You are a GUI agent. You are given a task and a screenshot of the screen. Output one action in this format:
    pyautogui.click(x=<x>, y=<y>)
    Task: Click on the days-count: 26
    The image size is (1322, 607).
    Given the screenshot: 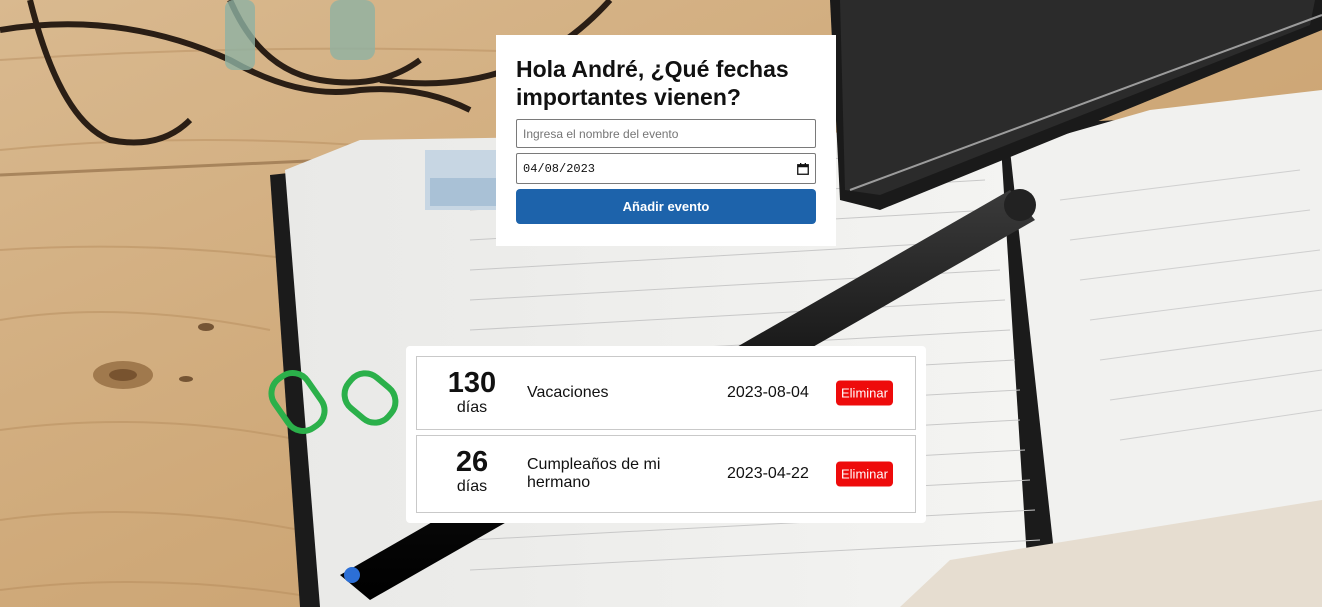 What is the action you would take?
    pyautogui.click(x=472, y=462)
    